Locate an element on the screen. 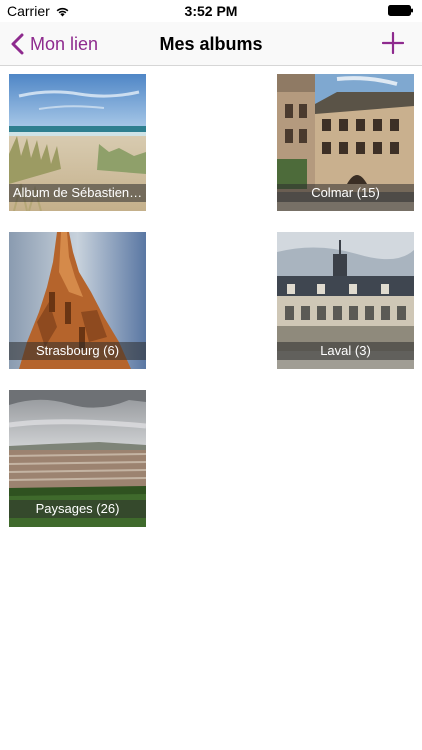 This screenshot has width=422, height=750. album-label: Paysages (26) is located at coordinates (77, 509).